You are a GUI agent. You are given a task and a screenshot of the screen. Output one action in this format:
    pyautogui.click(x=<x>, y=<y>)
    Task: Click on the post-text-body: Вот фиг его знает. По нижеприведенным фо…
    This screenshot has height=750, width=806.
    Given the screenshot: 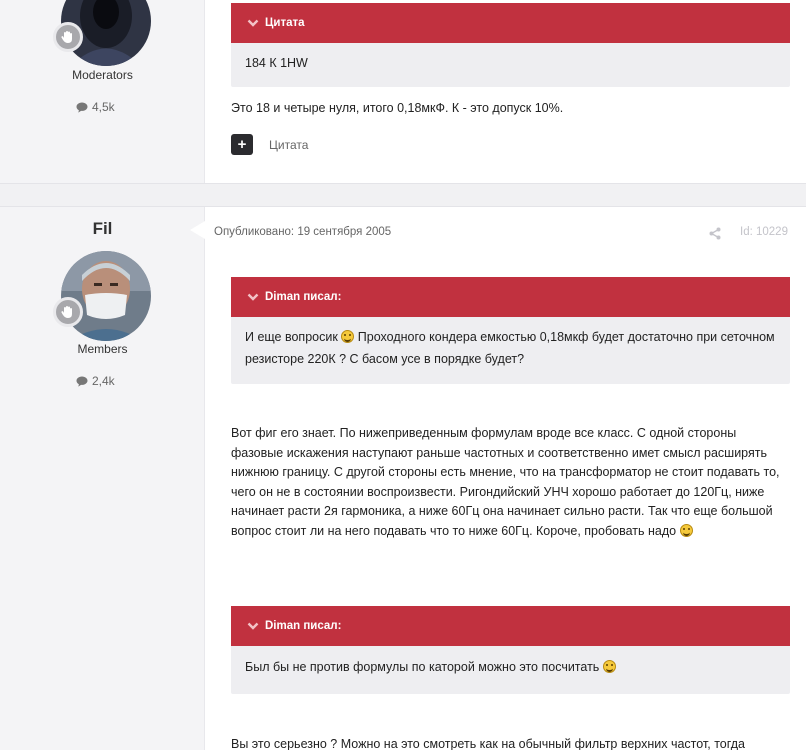 What is the action you would take?
    pyautogui.click(x=505, y=482)
    